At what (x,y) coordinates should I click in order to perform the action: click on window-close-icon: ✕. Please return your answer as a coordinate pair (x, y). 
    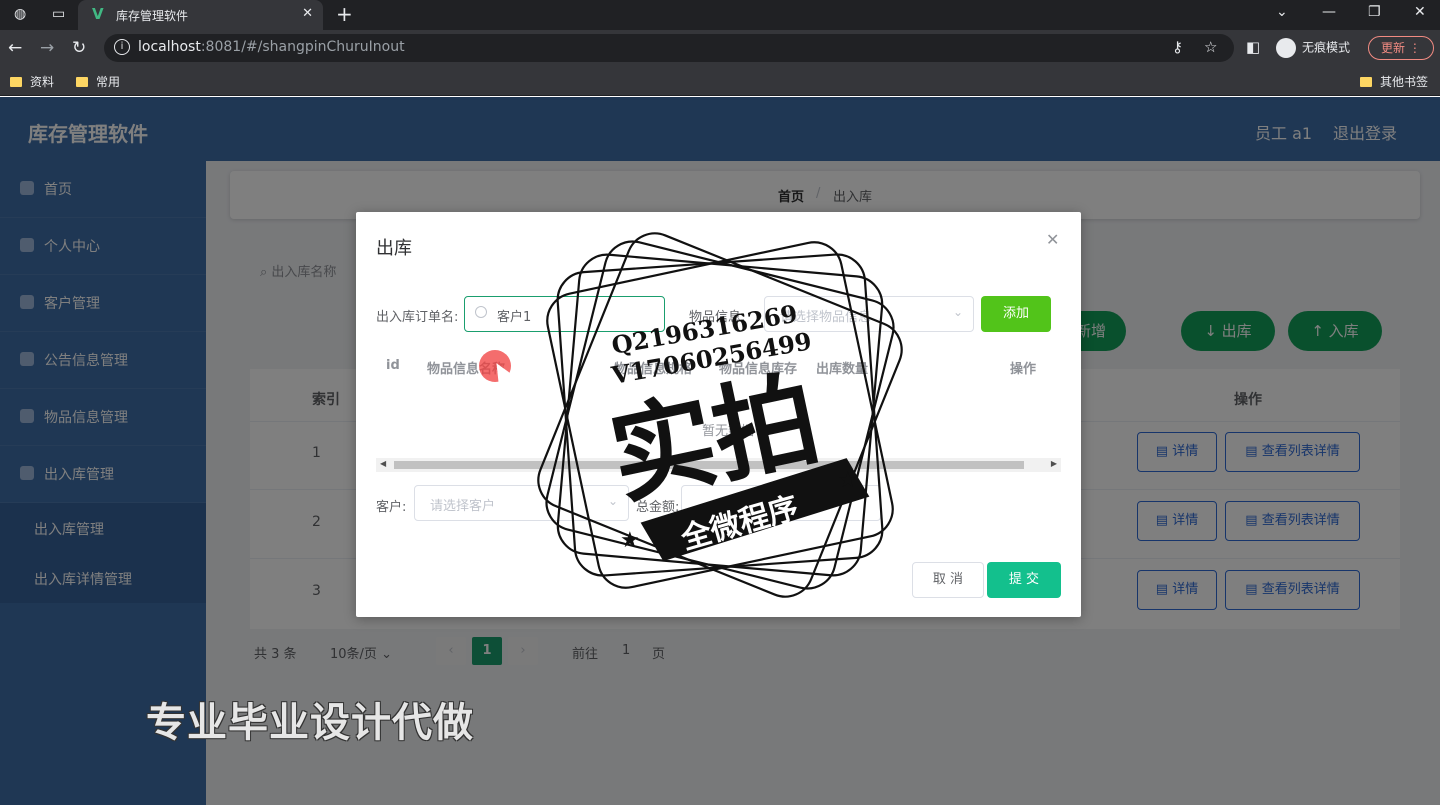
    Looking at the image, I should click on (1420, 12).